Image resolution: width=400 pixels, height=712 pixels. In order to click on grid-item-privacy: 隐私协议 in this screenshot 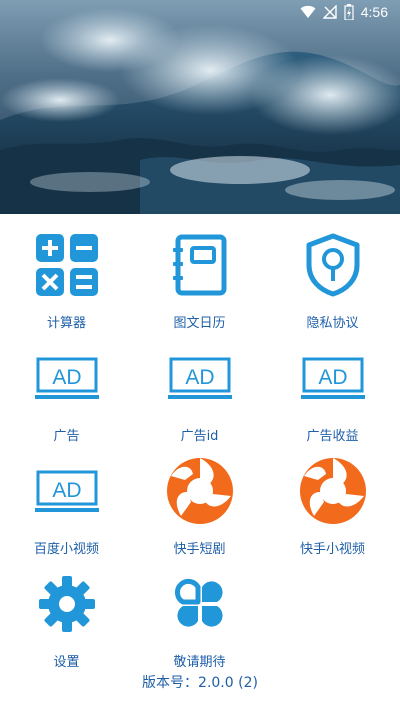, I will do `click(332, 280)`.